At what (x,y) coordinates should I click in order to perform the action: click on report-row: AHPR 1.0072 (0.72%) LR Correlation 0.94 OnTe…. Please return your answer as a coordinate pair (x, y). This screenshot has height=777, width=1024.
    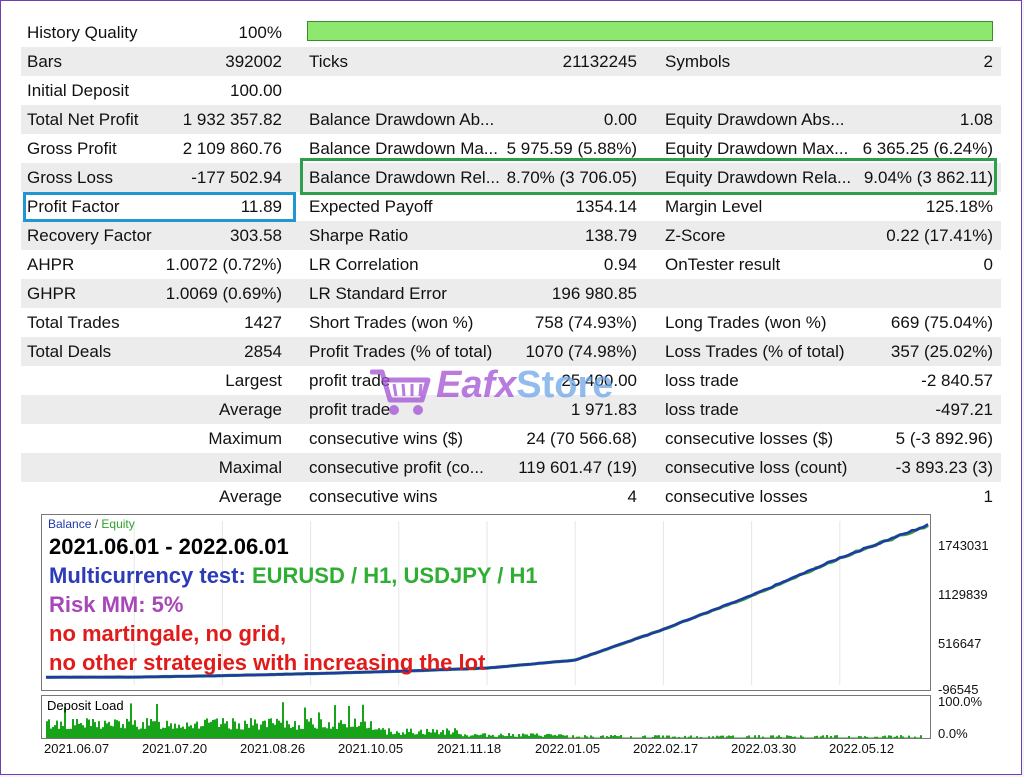
    Looking at the image, I should click on (511, 264).